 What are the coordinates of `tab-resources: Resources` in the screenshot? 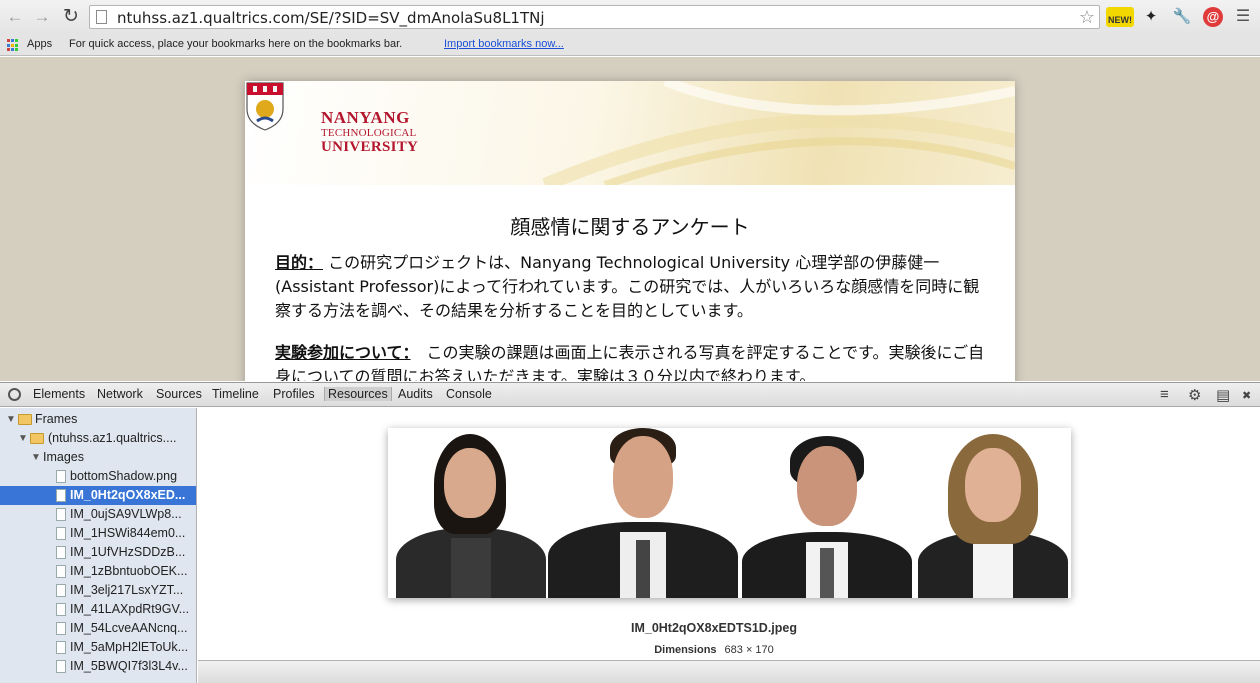 It's located at (358, 394).